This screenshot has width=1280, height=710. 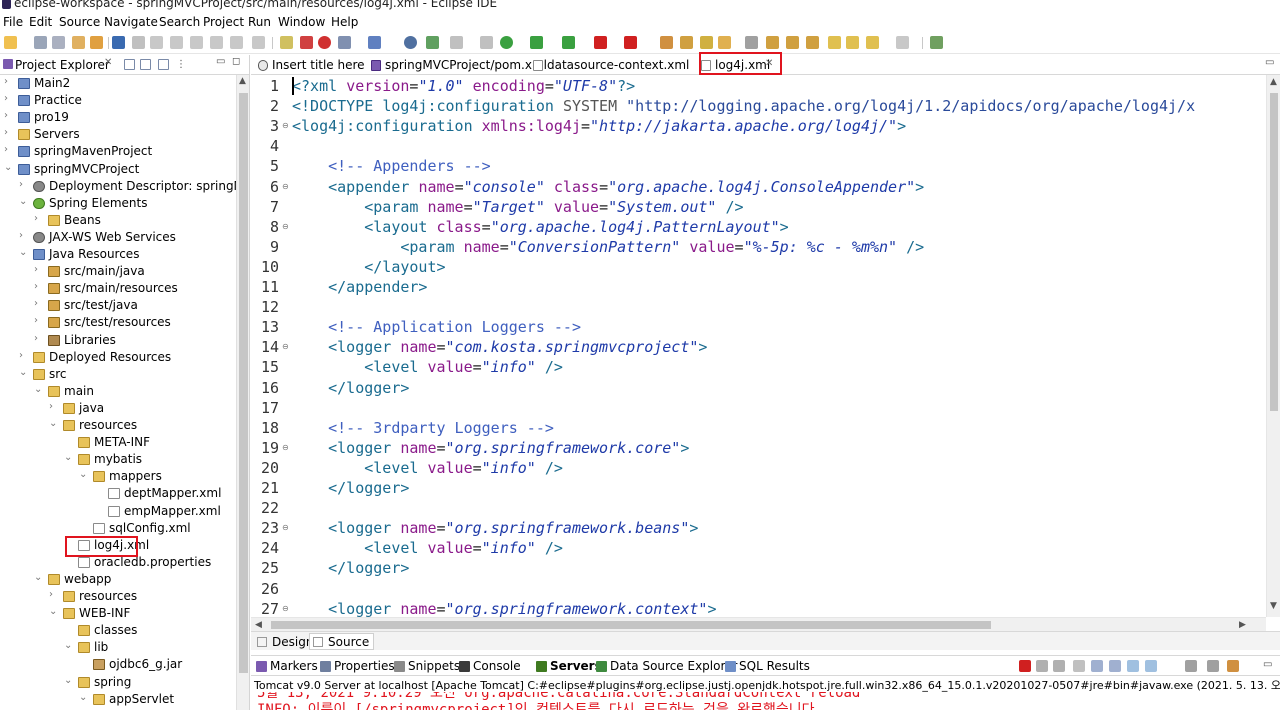 I want to click on minimize-editor-icon: ▭, so click(x=1269, y=62).